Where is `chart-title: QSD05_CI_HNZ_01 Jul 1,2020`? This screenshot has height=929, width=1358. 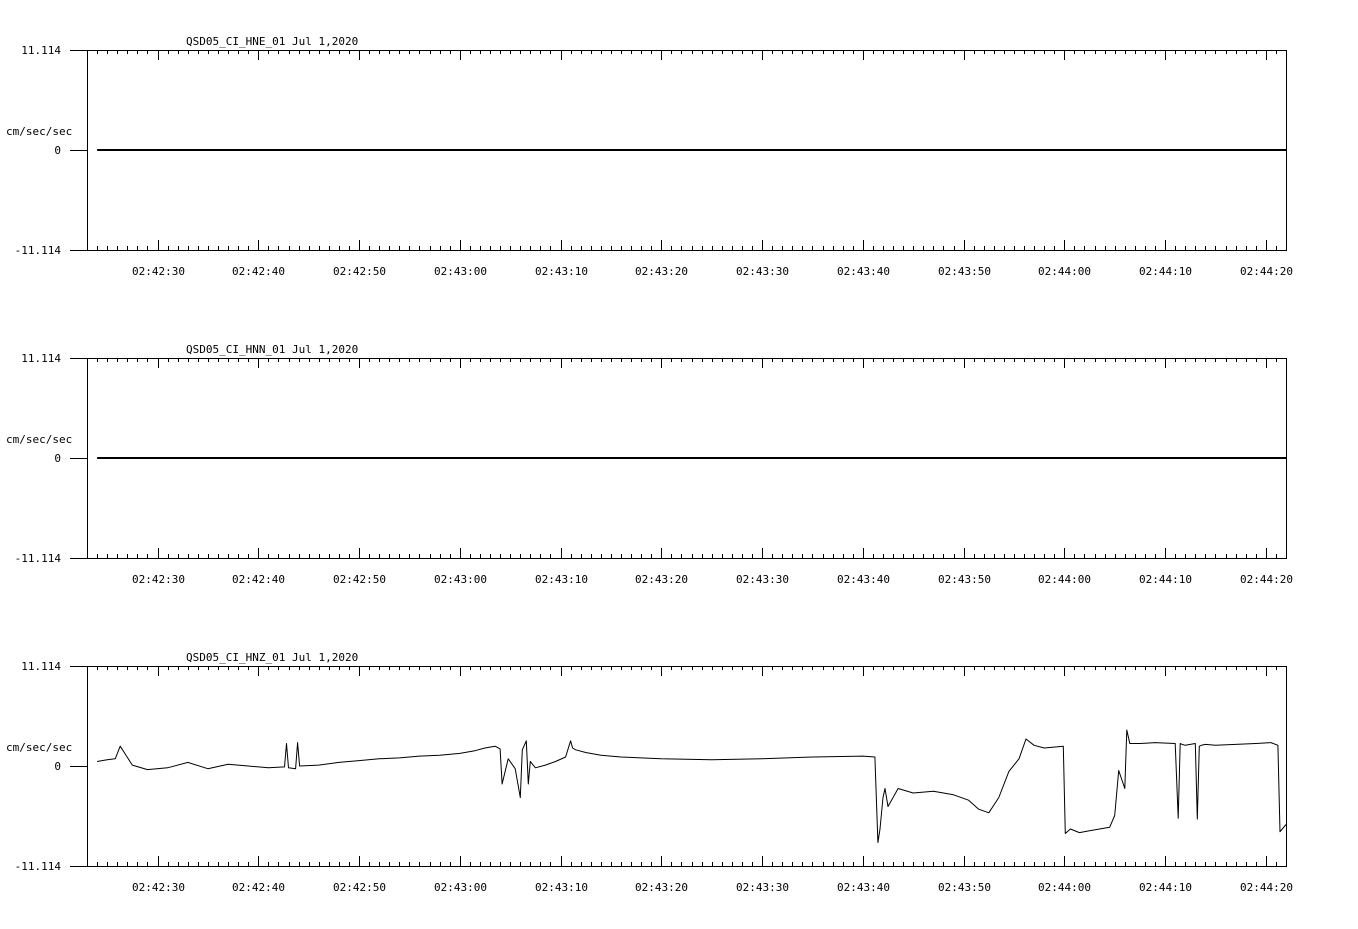
chart-title: QSD05_CI_HNZ_01 Jul 1,2020 is located at coordinates (272, 657).